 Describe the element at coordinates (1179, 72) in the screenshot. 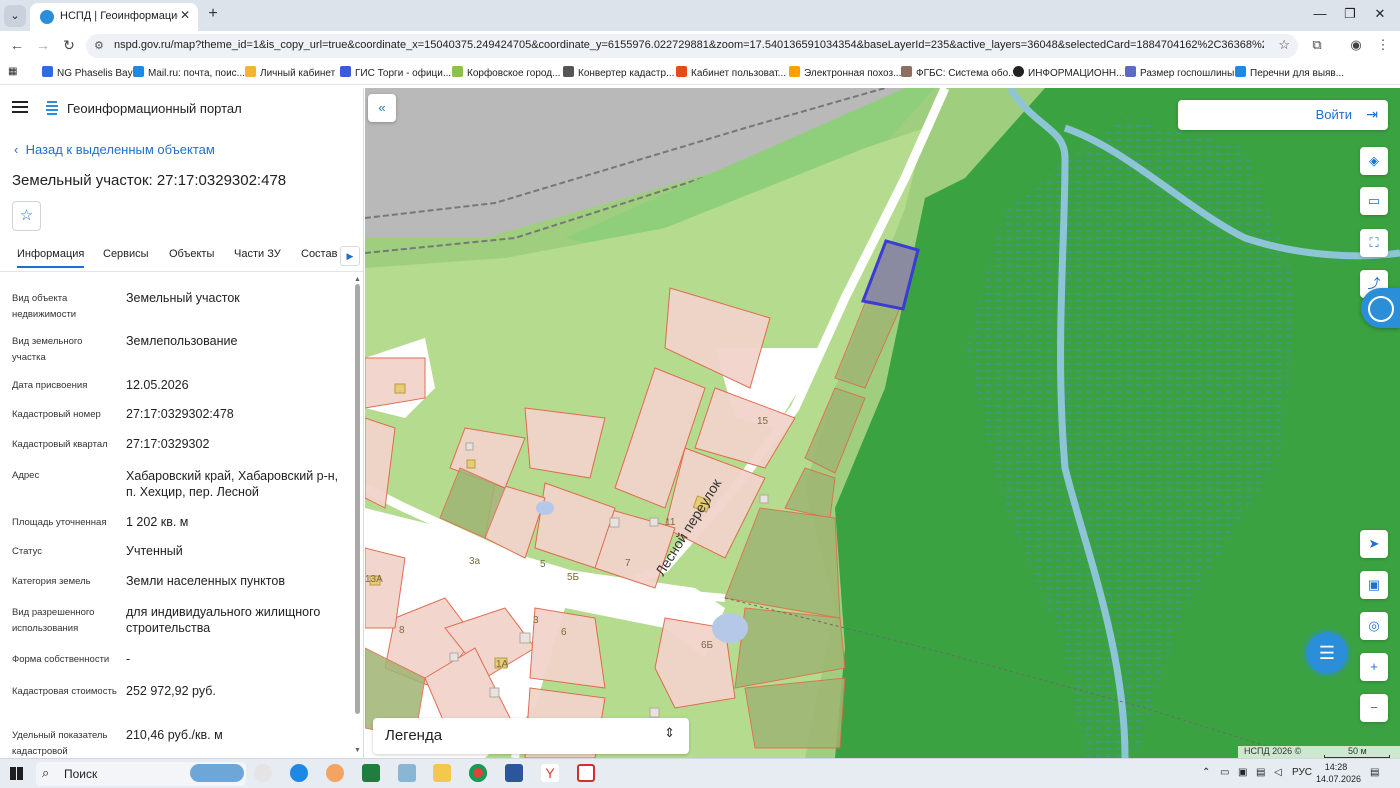

I see `bookmark-item: Размер госпошлины` at that location.